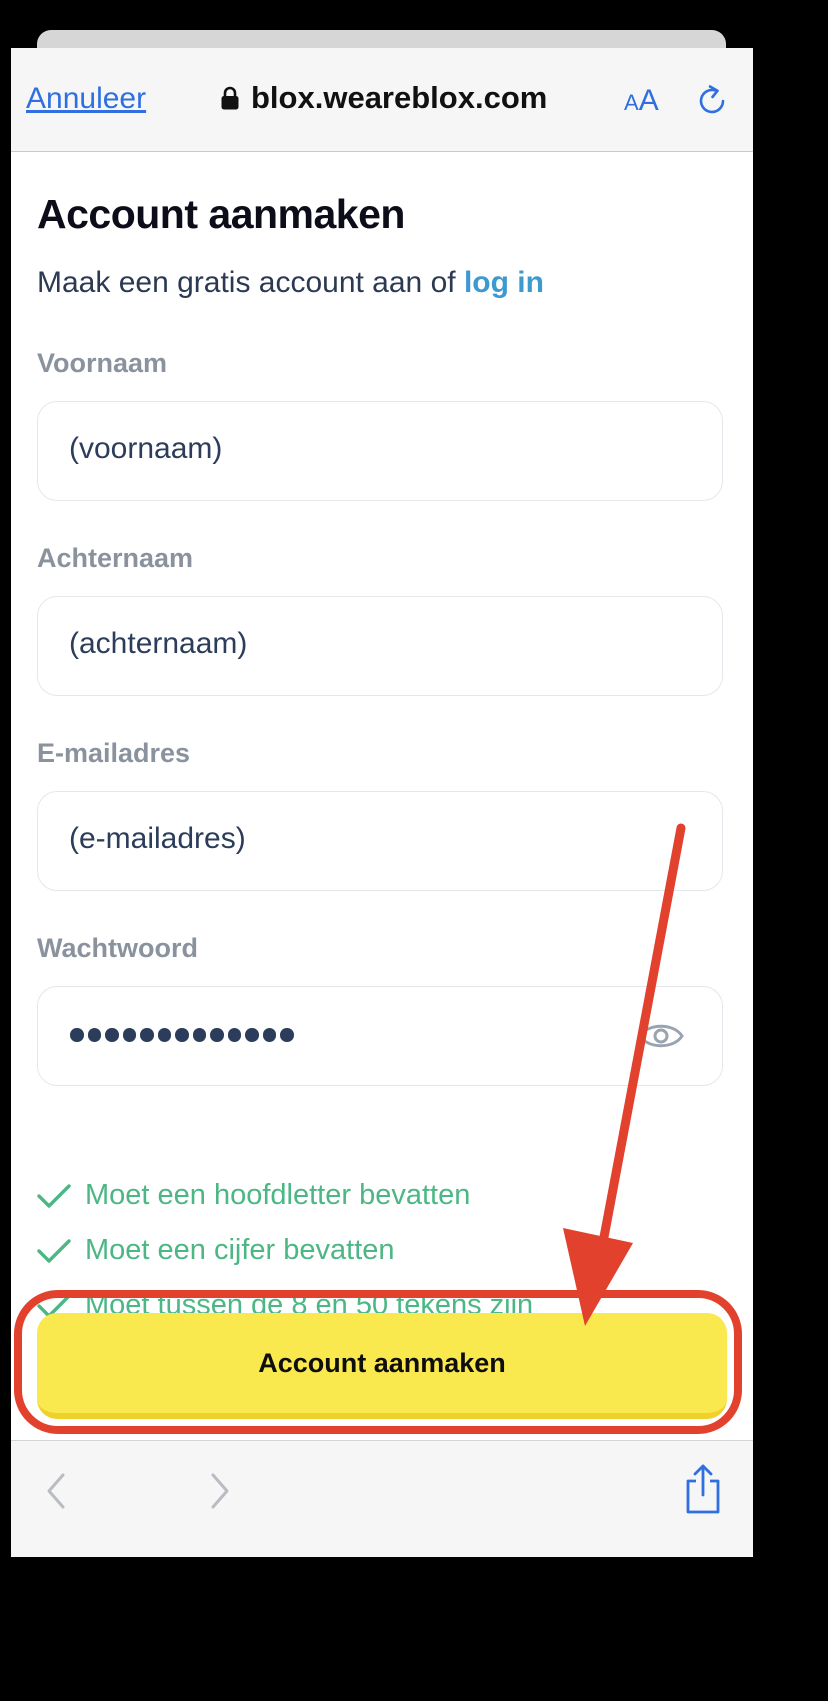 Image resolution: width=828 pixels, height=1701 pixels. What do you see at coordinates (220, 1491) in the screenshot?
I see `forward-icon` at bounding box center [220, 1491].